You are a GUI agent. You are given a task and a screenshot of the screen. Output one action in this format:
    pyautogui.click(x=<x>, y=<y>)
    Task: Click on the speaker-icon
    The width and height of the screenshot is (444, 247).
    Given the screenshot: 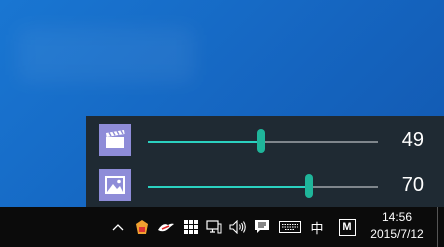 What is the action you would take?
    pyautogui.click(x=238, y=227)
    